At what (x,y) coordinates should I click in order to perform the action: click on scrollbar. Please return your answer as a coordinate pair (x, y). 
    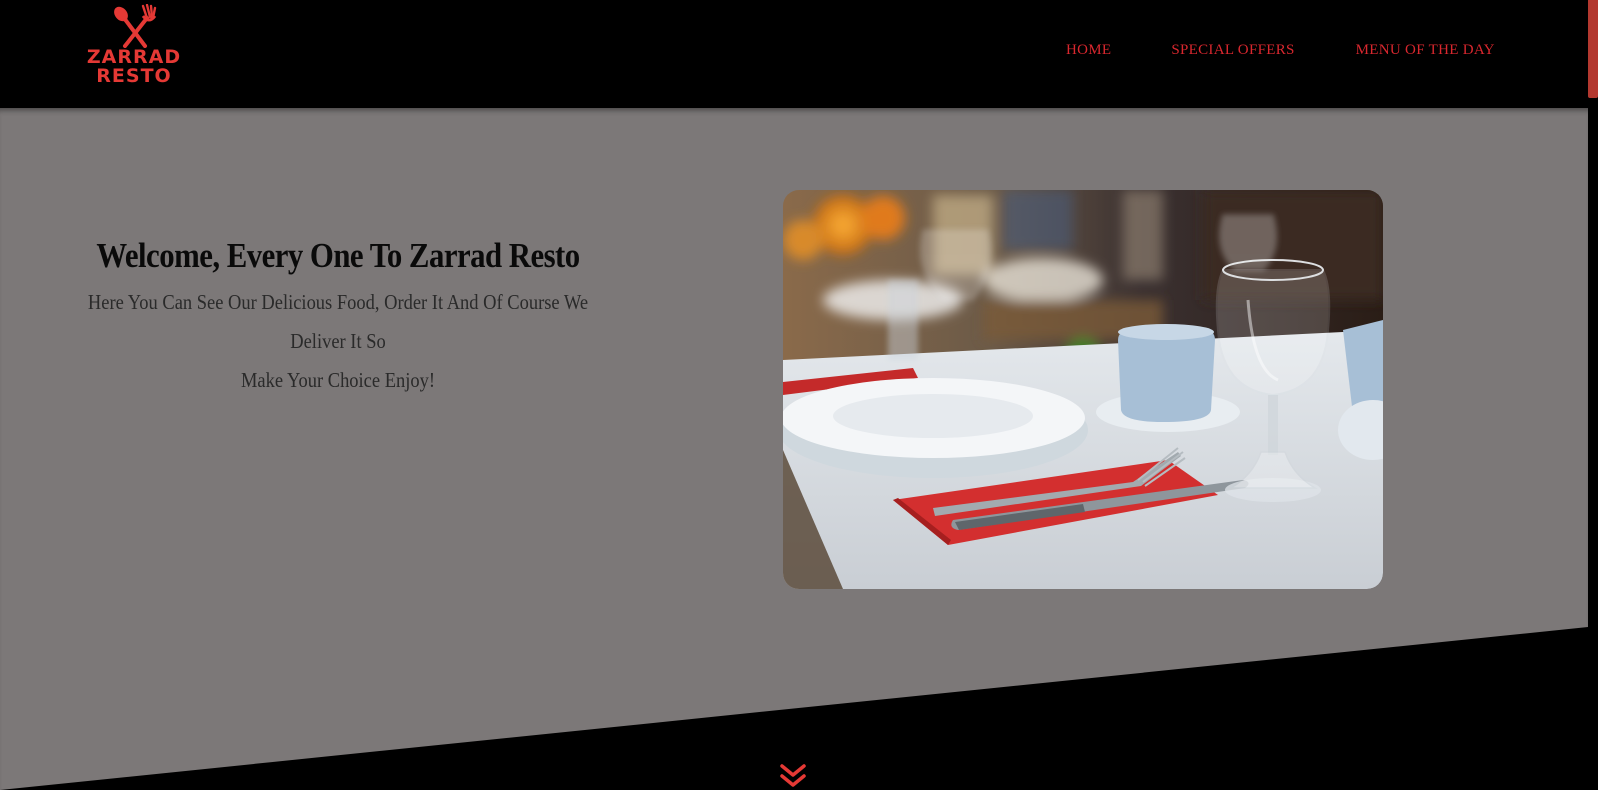
    Looking at the image, I should click on (1593, 395).